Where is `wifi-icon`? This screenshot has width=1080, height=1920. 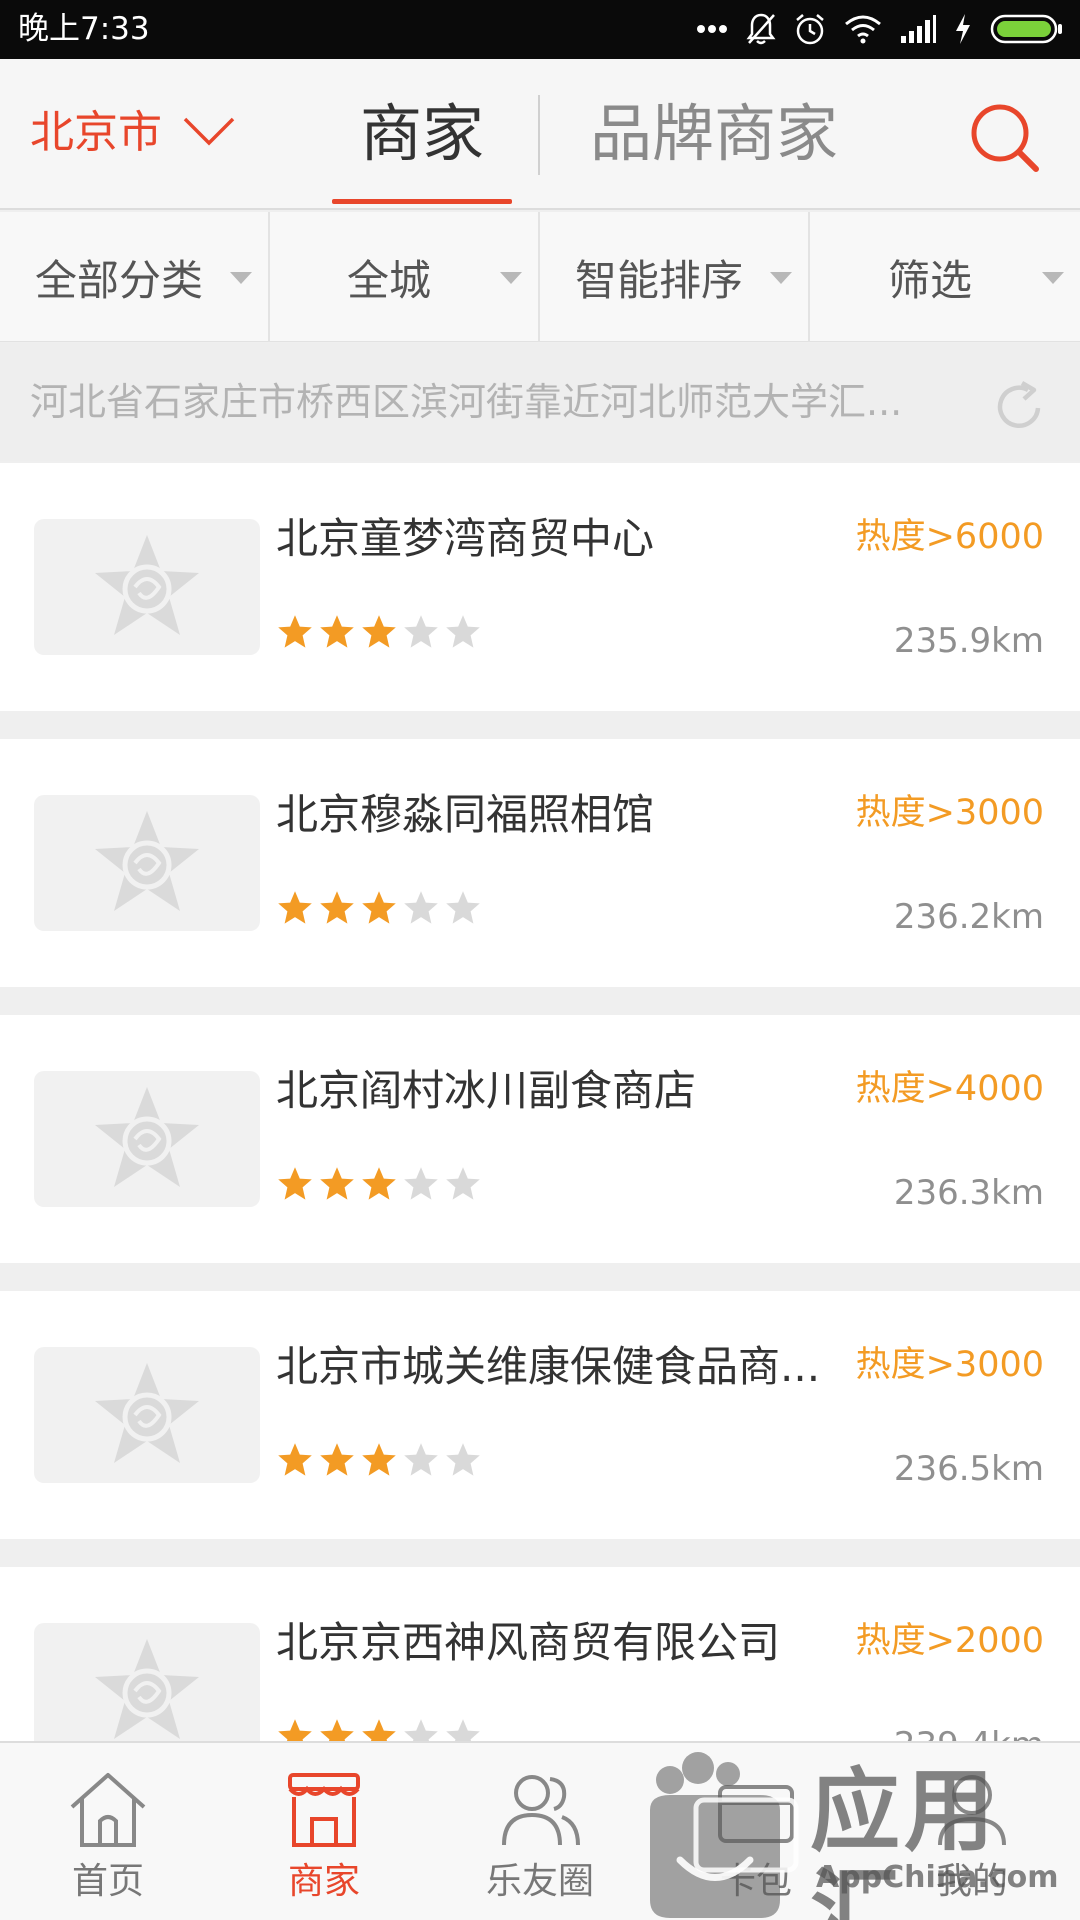 wifi-icon is located at coordinates (863, 29).